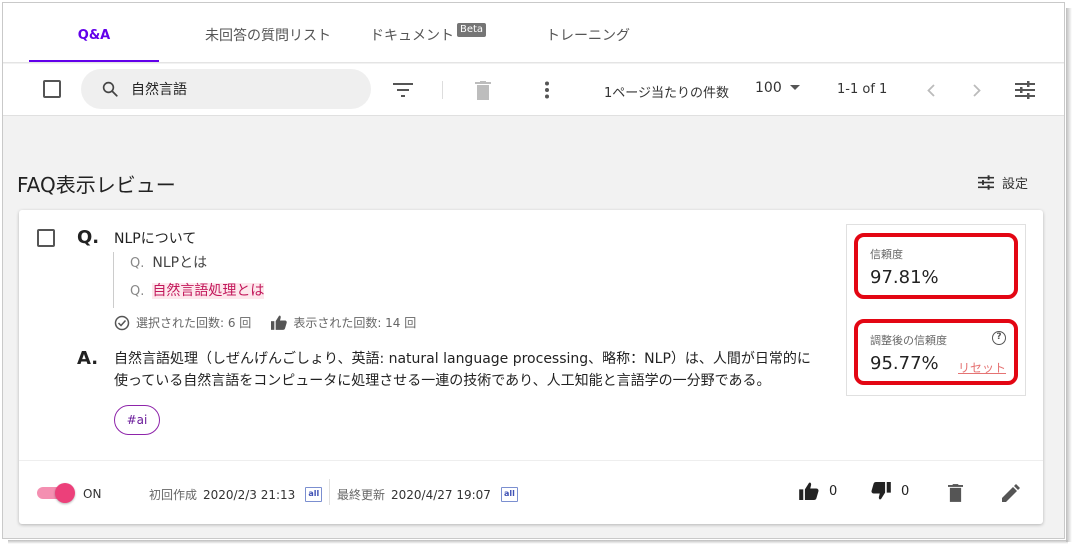  I want to click on column-settings-button, so click(1025, 90).